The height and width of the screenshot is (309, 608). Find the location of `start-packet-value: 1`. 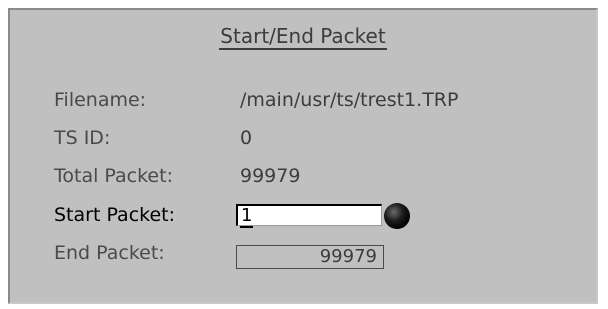

start-packet-value: 1 is located at coordinates (247, 216).